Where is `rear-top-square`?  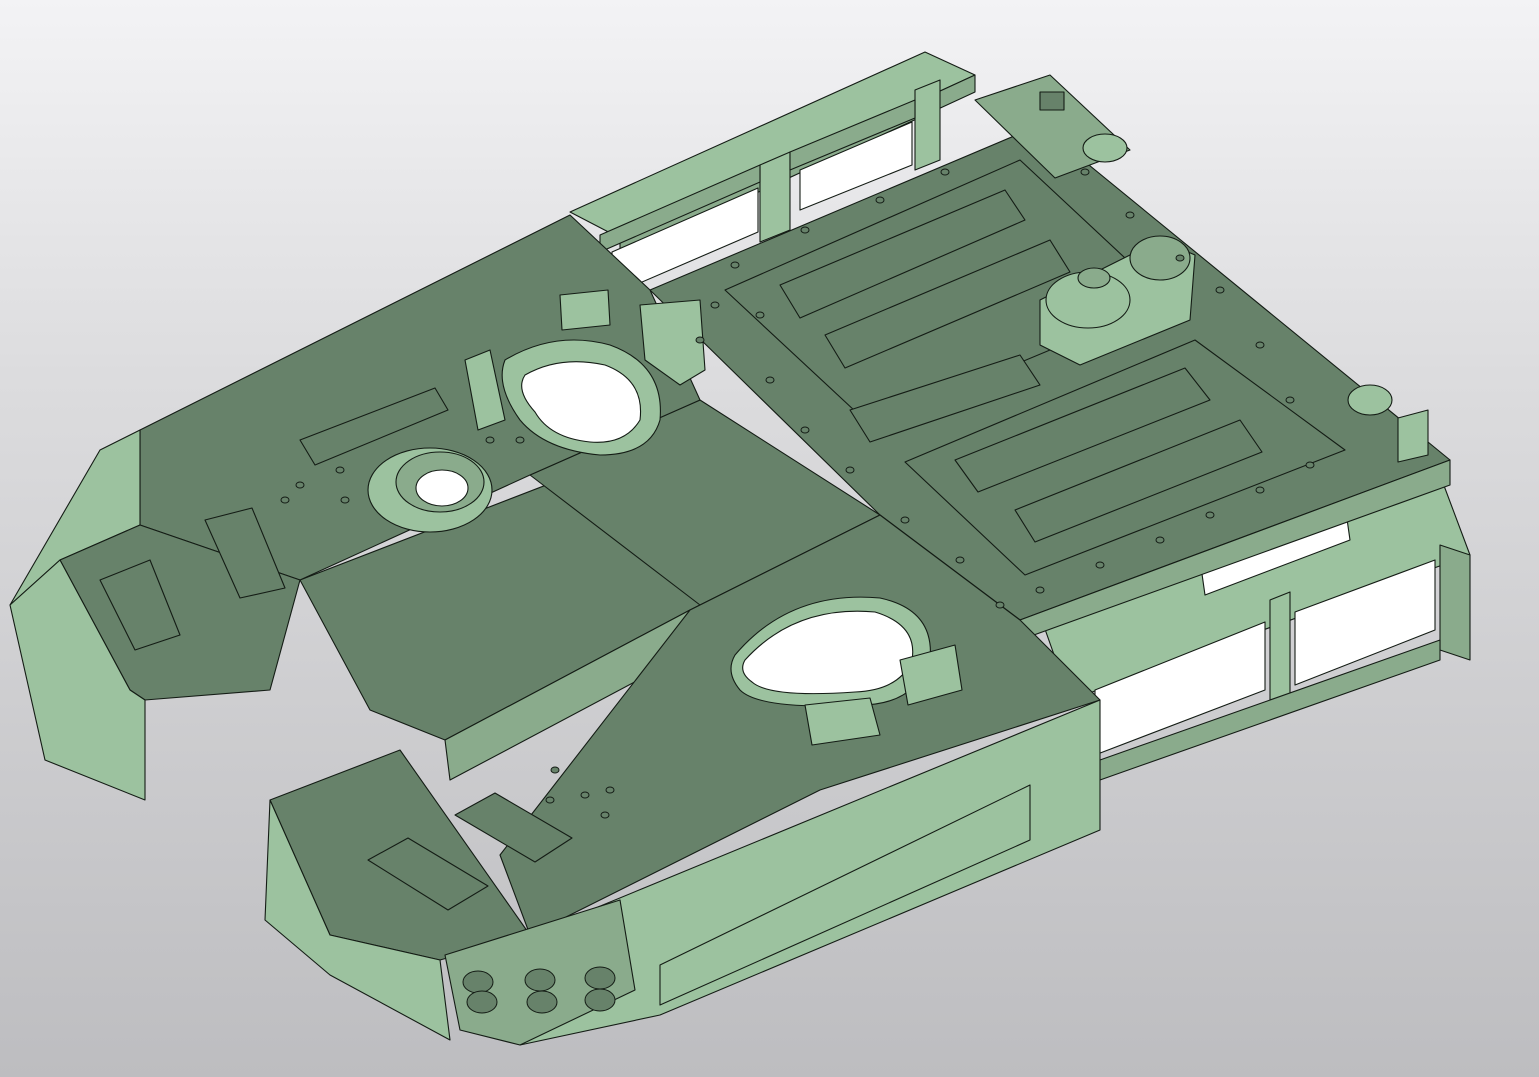 rear-top-square is located at coordinates (1052, 101).